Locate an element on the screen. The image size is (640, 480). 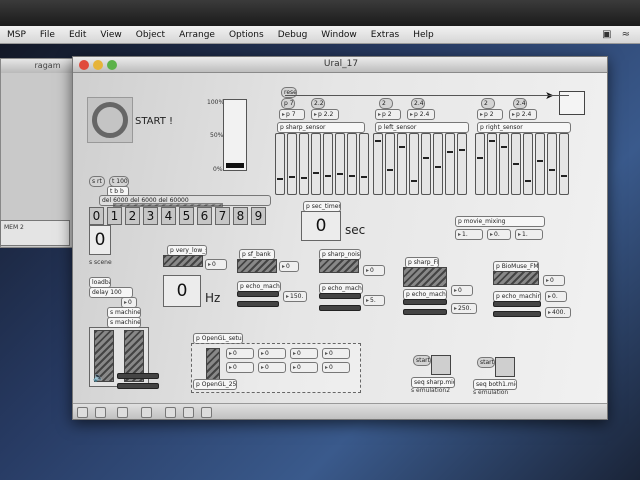
sharp-noise-slider is located at coordinates (339, 266).